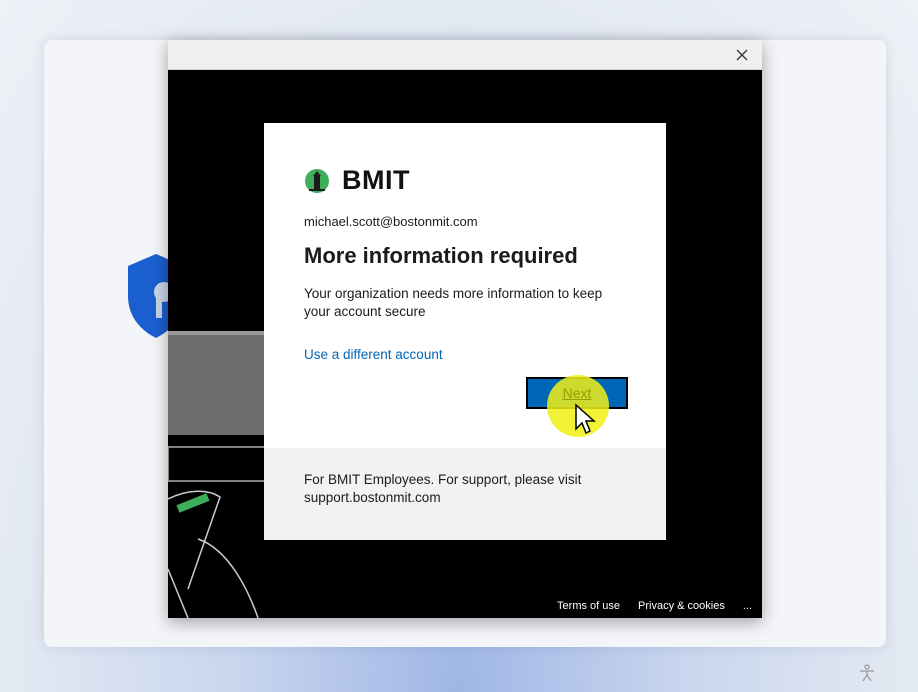 This screenshot has height=692, width=918. I want to click on account-email: michael.scott@bostonmit.com, so click(391, 221).